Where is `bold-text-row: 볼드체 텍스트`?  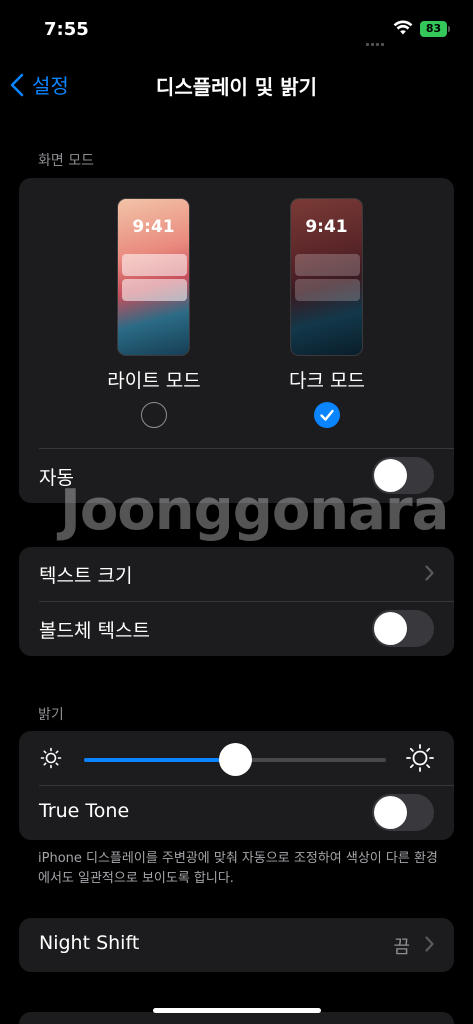 bold-text-row: 볼드체 텍스트 is located at coordinates (236, 629).